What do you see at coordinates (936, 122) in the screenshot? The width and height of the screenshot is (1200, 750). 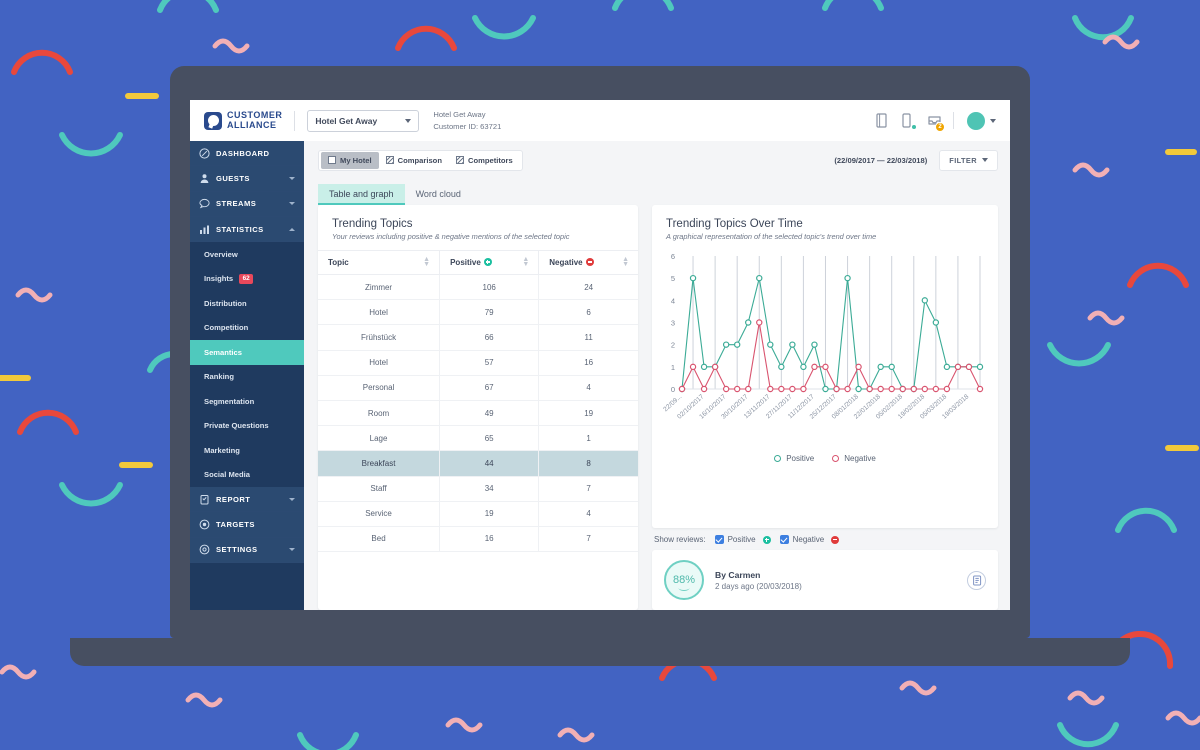 I see `inbox-icon: 2` at bounding box center [936, 122].